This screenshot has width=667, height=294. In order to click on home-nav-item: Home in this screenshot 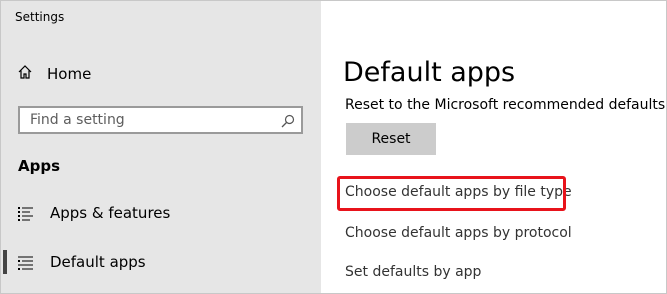, I will do `click(54, 74)`.